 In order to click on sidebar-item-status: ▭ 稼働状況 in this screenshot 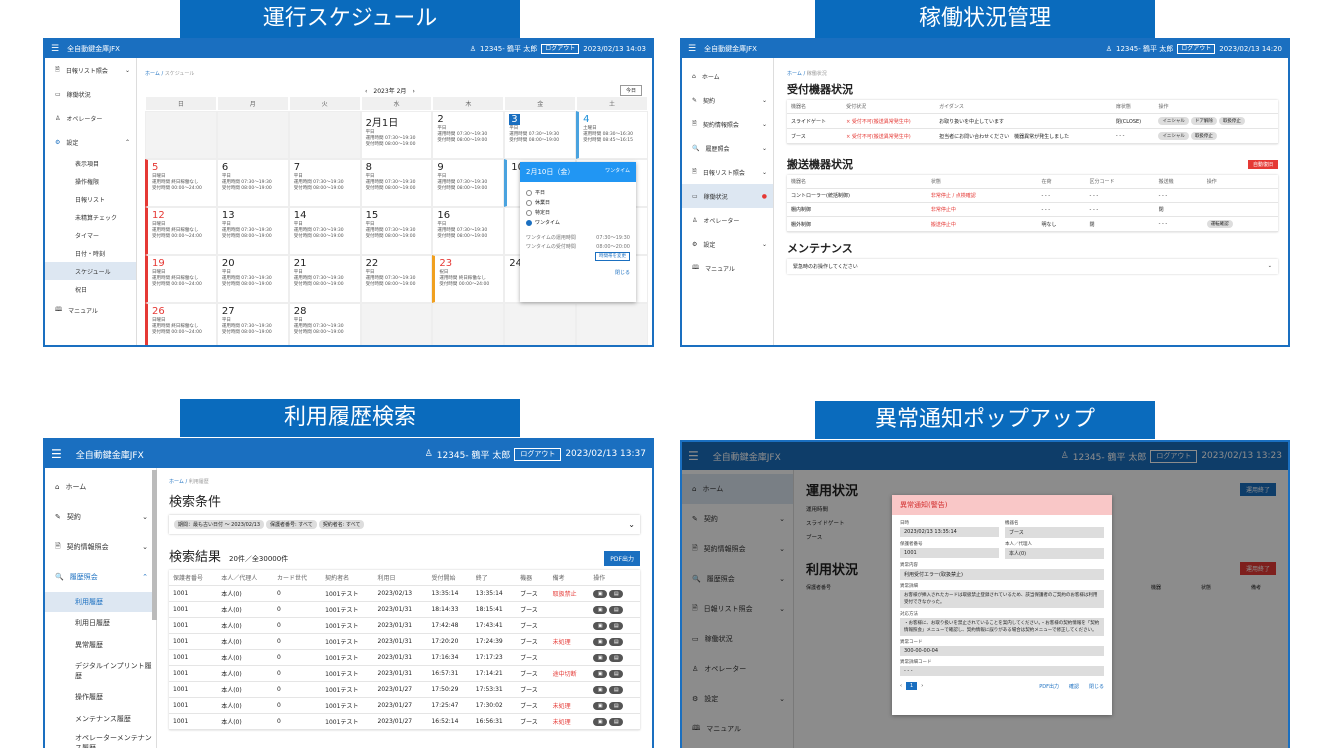, I will do `click(90, 94)`.